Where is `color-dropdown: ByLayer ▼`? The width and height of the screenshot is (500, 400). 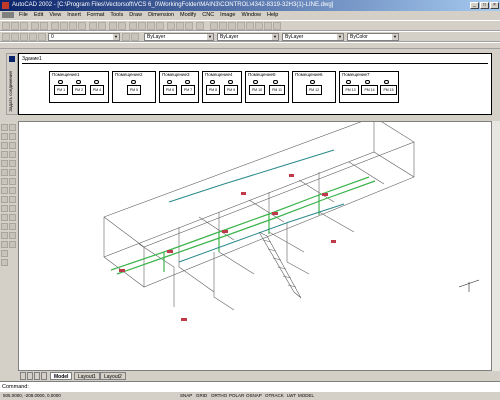
color-dropdown: ByLayer ▼ is located at coordinates (179, 37).